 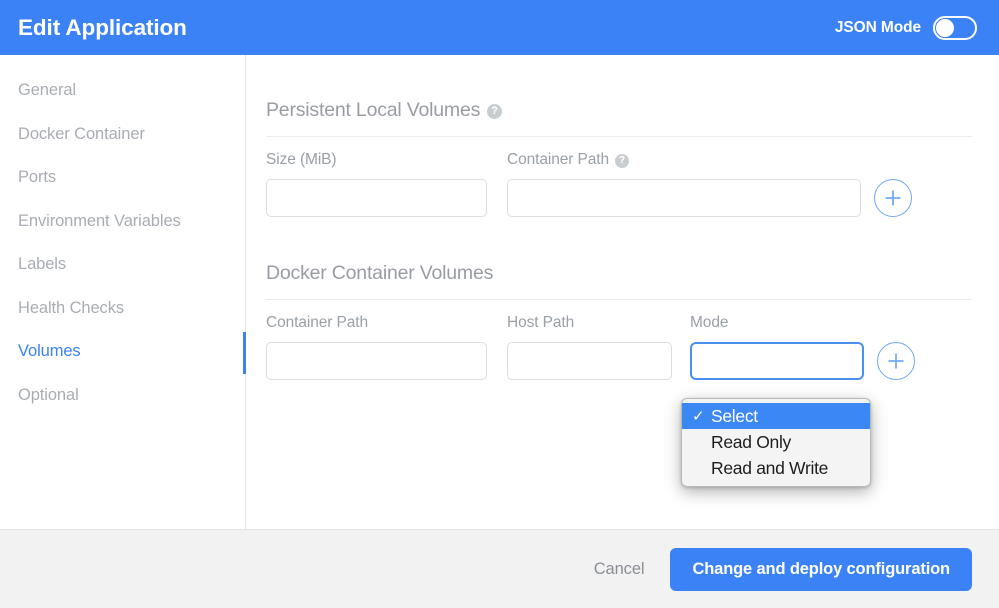 I want to click on sidebar-item-labels: Labels, so click(x=122, y=265).